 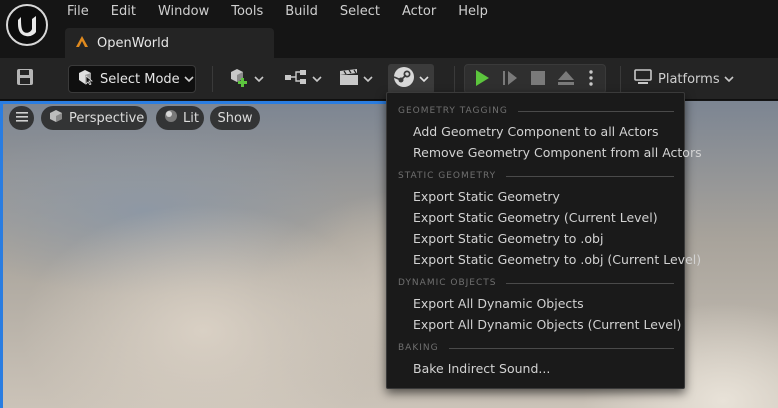 What do you see at coordinates (486, 197) in the screenshot?
I see `menu-item-export-static-geometry: Export Static Geometry` at bounding box center [486, 197].